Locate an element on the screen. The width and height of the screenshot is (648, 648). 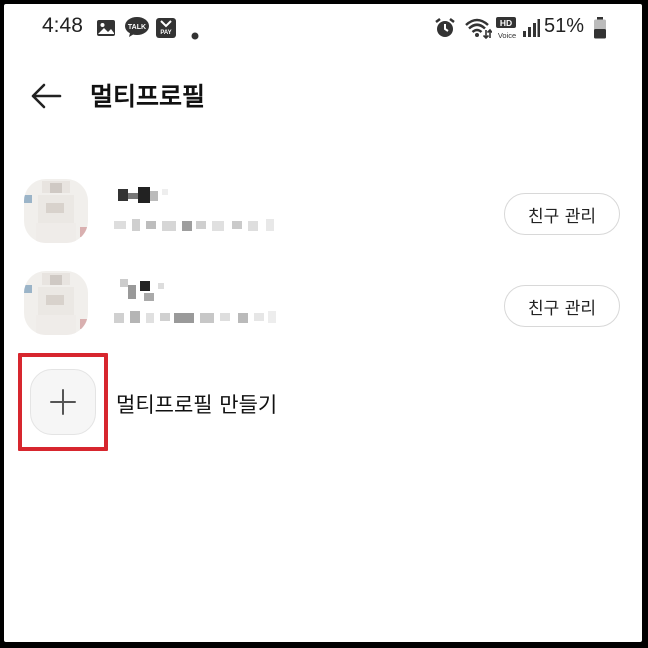
back-button is located at coordinates (46, 96).